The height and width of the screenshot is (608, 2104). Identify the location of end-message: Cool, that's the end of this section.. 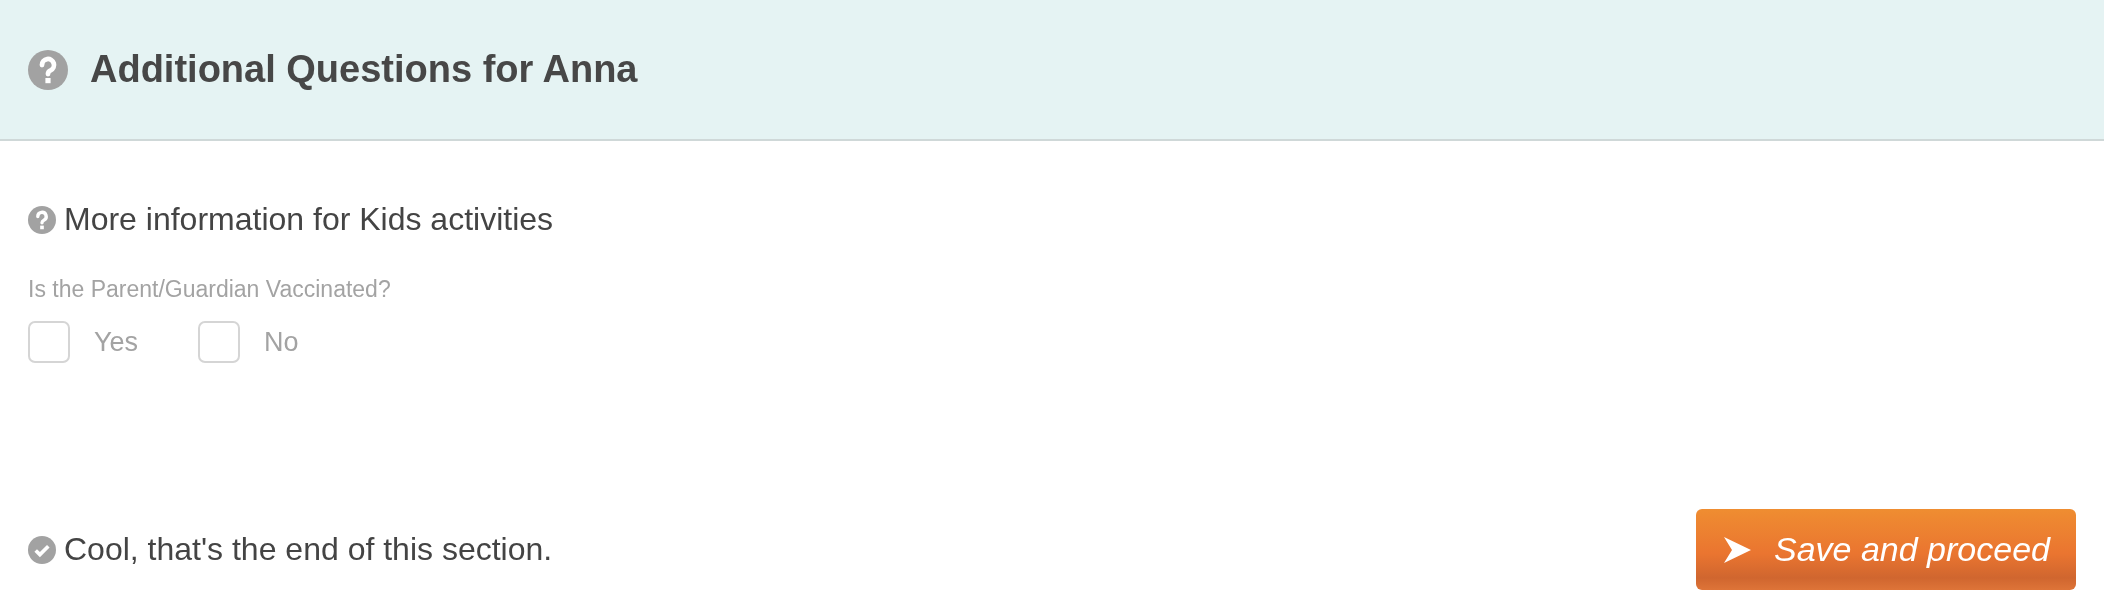
(308, 549).